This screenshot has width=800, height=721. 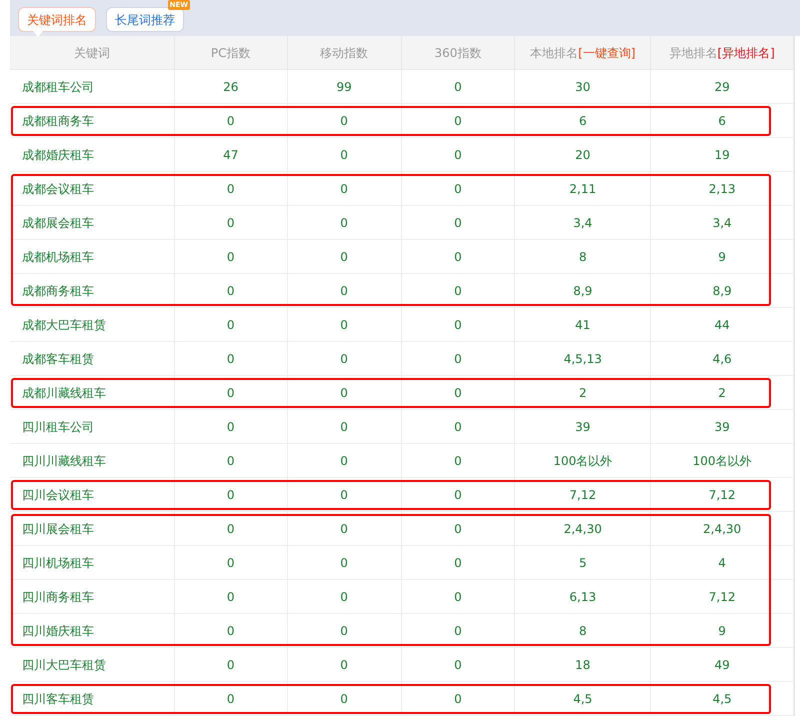 I want to click on table-cell-text: 成都婚庆租车, so click(x=58, y=155).